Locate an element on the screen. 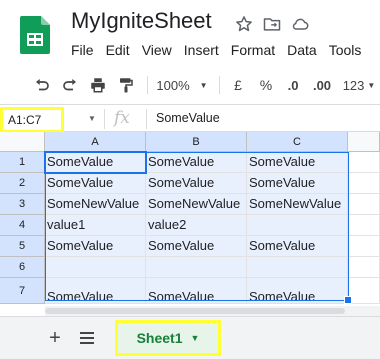 The image size is (380, 359). menu-item-edit: Edit is located at coordinates (118, 50).